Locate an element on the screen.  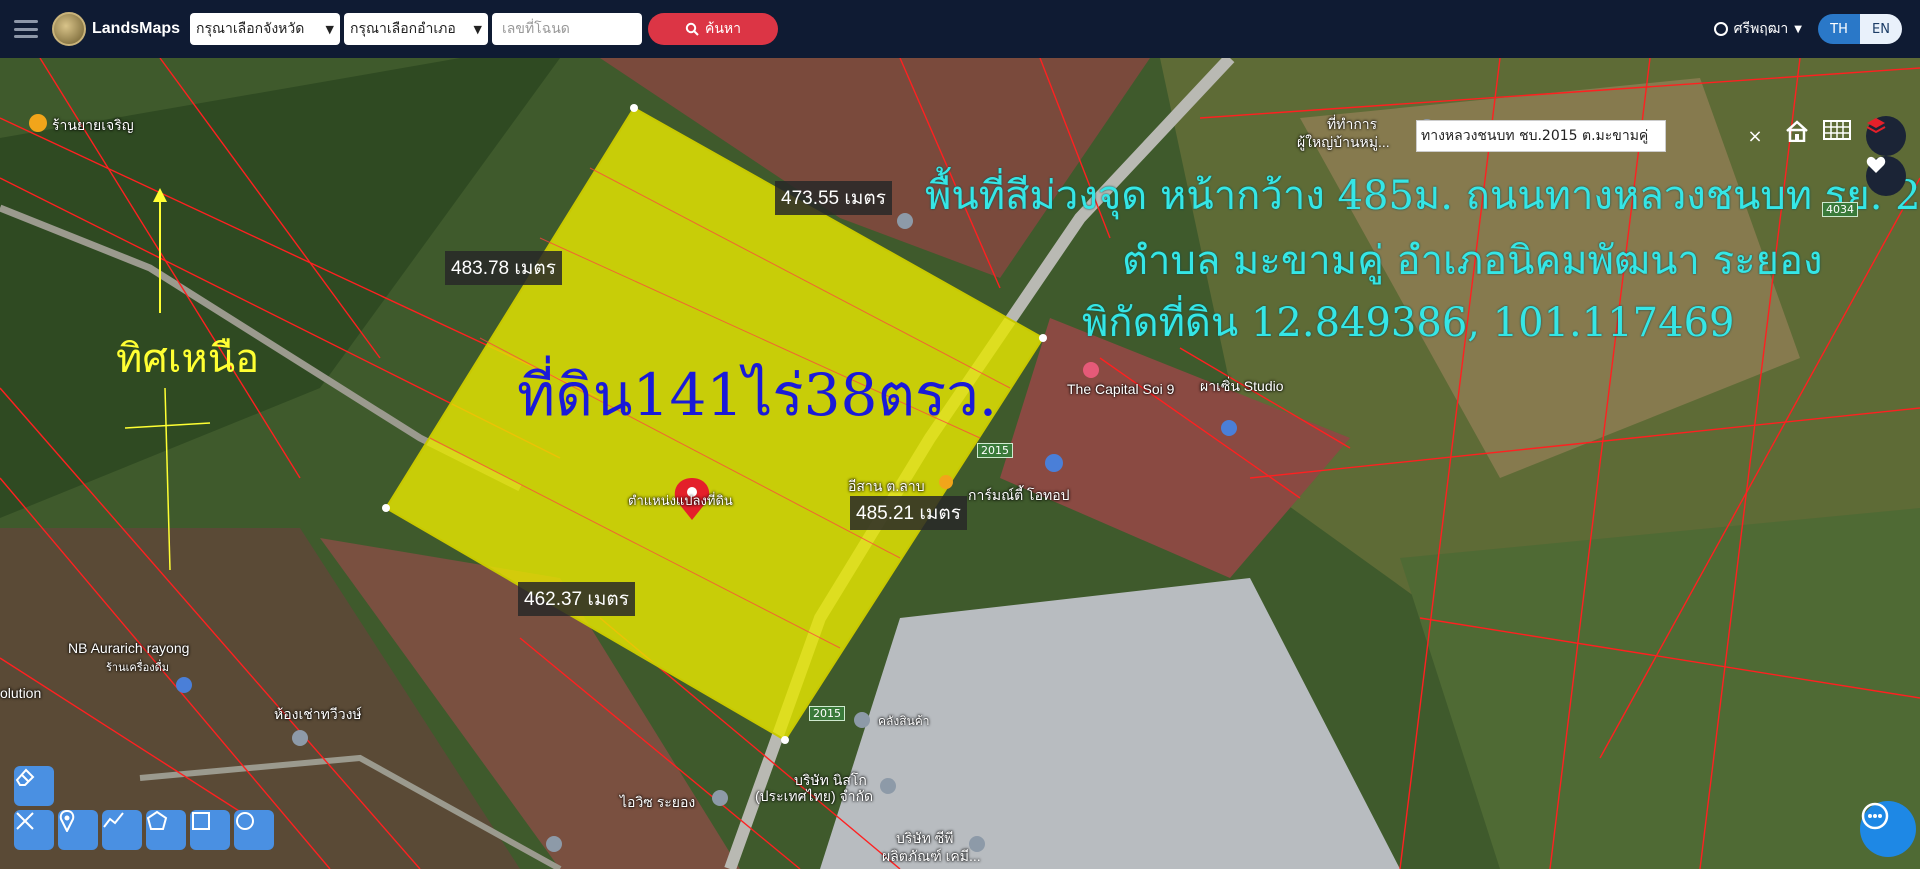
vertex-east is located at coordinates (1043, 338).